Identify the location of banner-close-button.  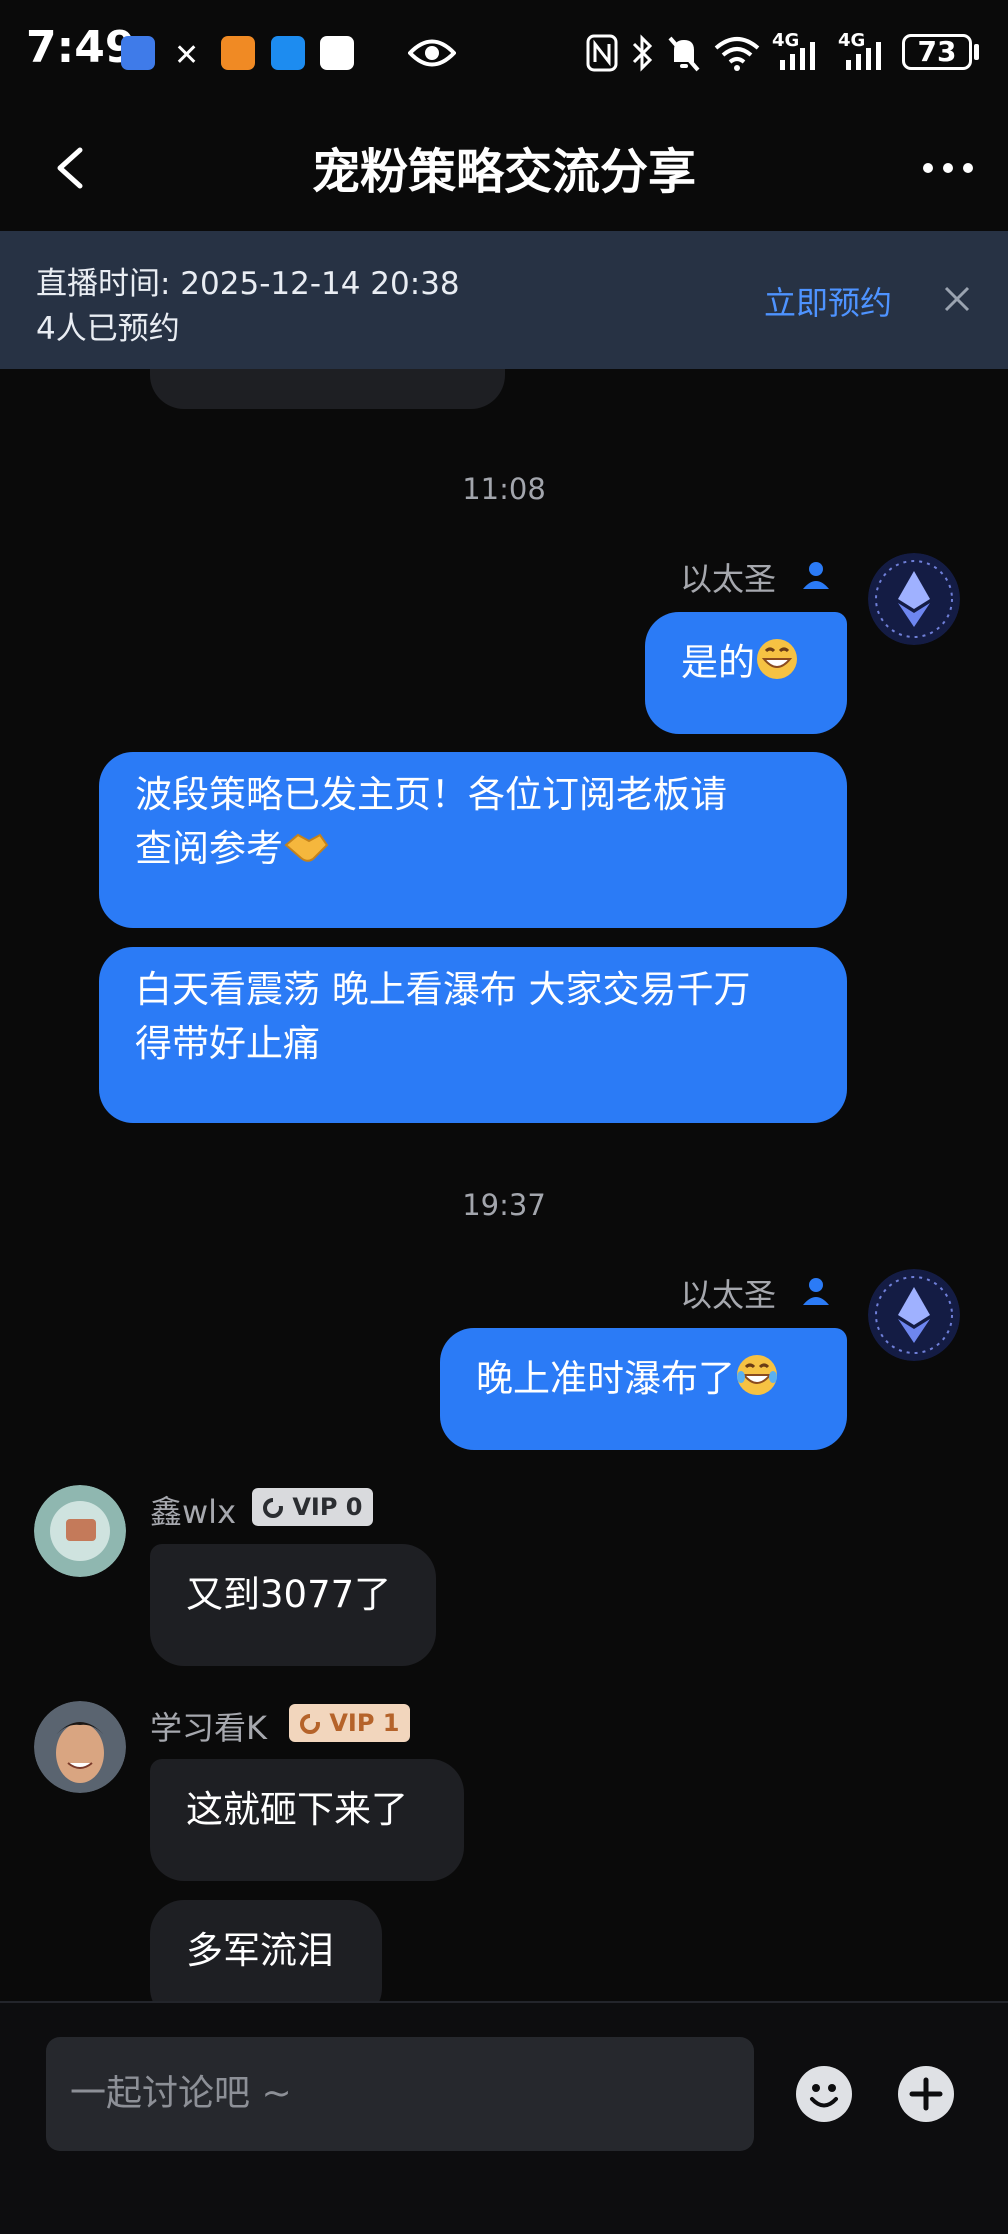
(957, 299).